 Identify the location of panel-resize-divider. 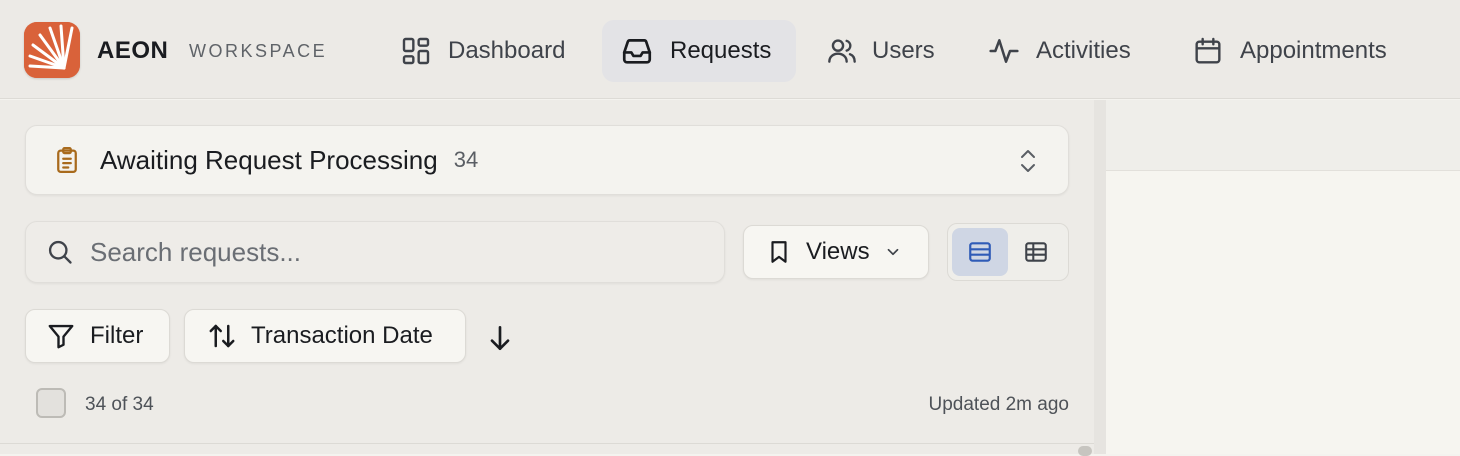
(1100, 277).